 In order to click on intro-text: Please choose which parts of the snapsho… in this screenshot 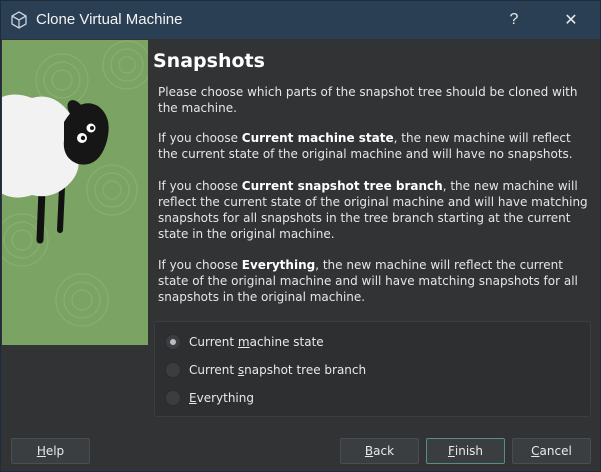, I will do `click(368, 100)`.